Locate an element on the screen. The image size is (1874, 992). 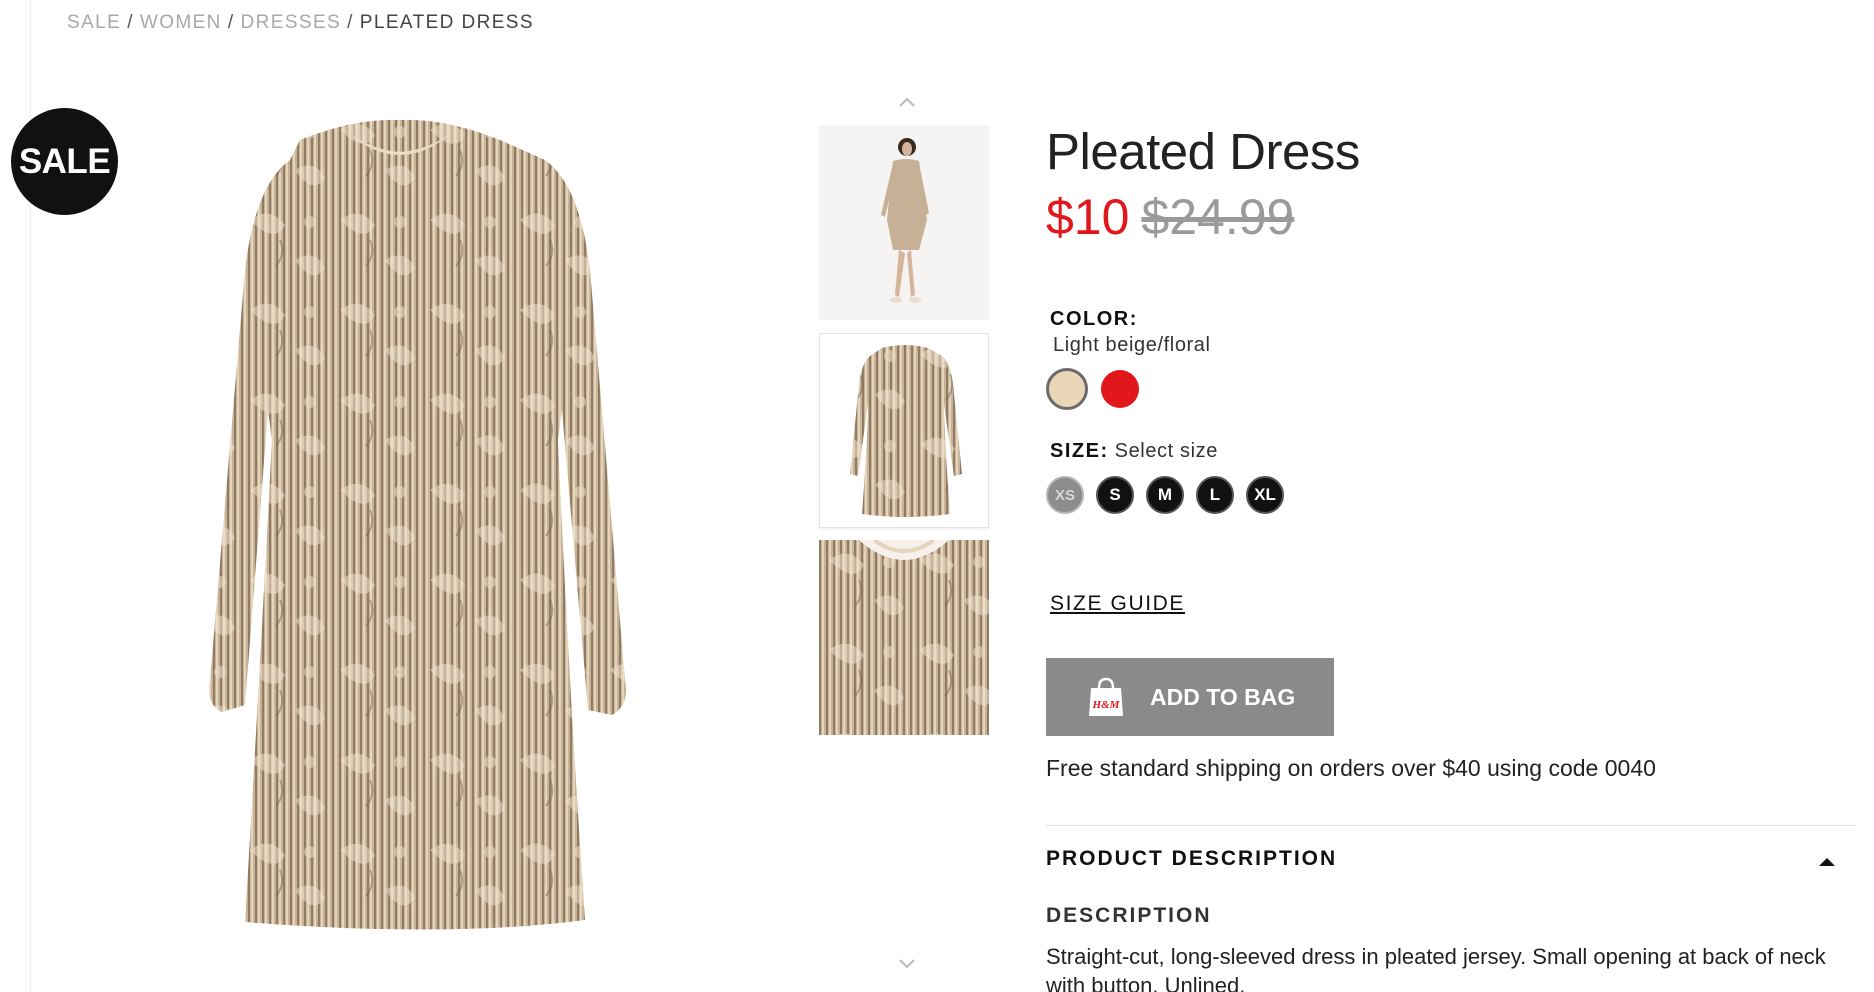
add-to-bag-button: H&M ADD TO BAG is located at coordinates (1190, 697).